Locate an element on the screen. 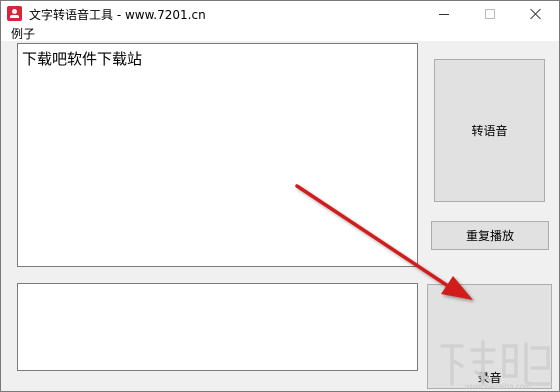 This screenshot has height=392, width=560. minimize-icon is located at coordinates (444, 14).